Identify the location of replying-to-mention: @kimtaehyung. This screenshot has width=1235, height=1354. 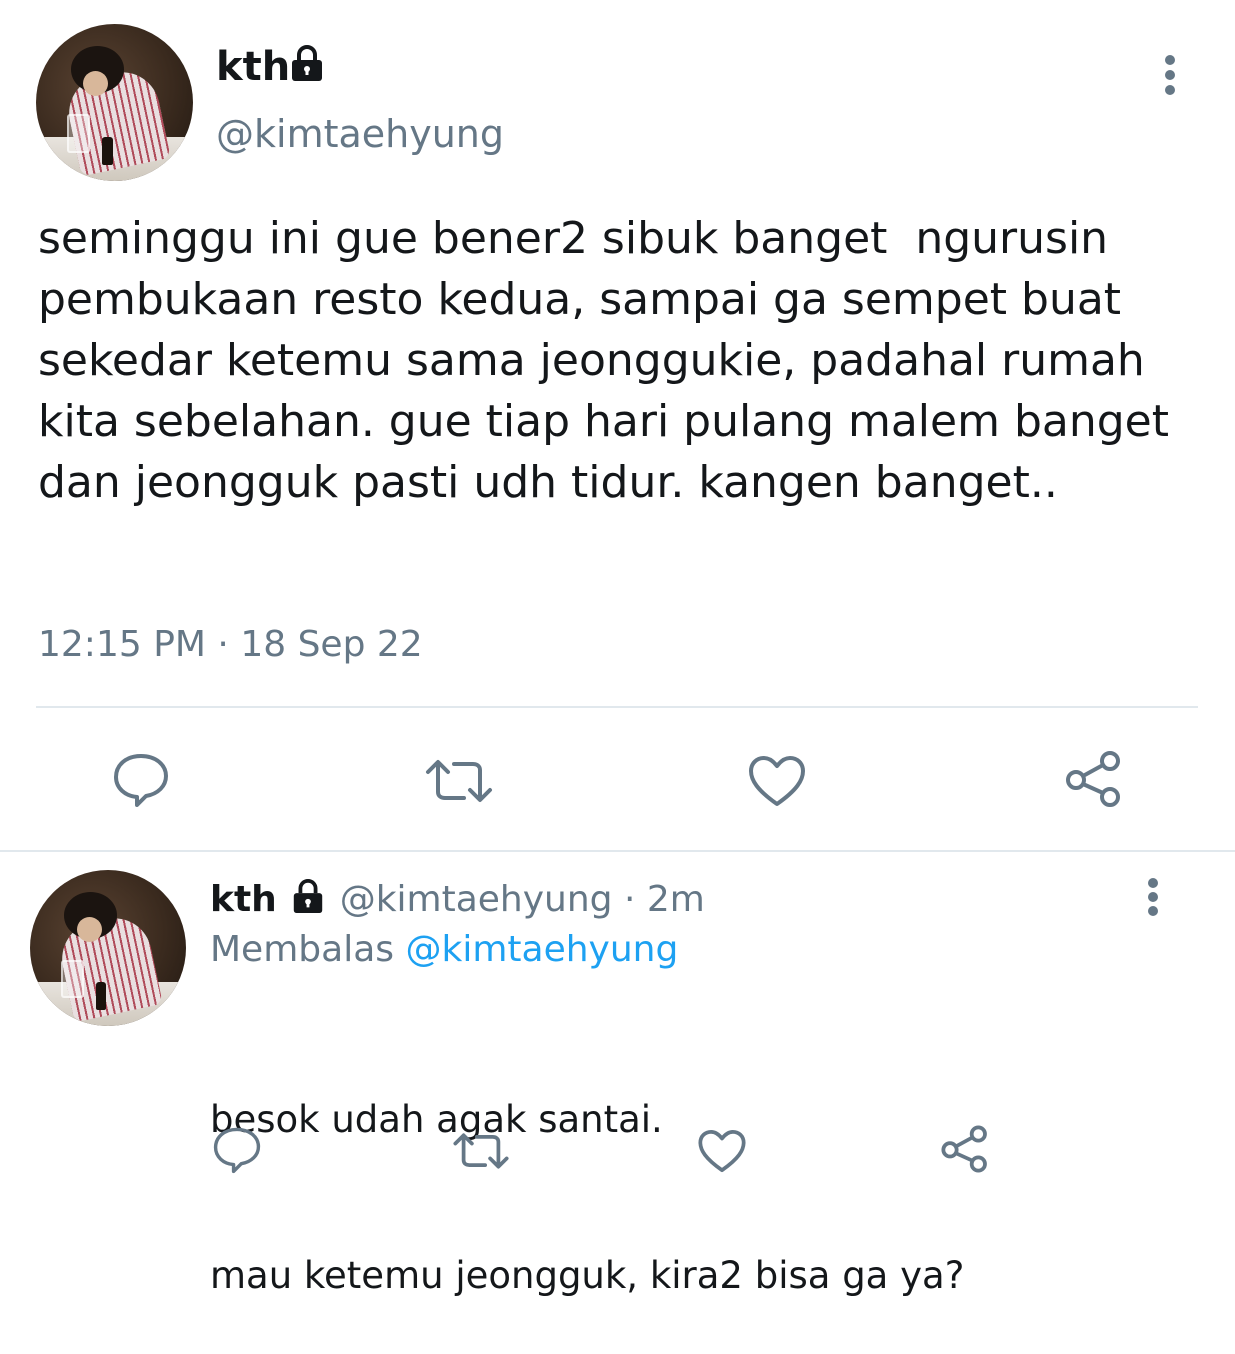
(541, 949).